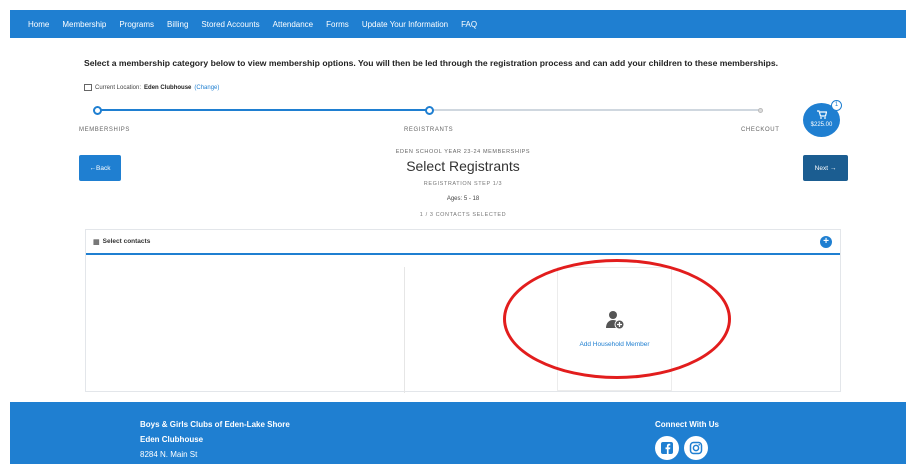  Describe the element at coordinates (172, 439) in the screenshot. I see `footer-club-name: Eden Clubhouse` at that location.